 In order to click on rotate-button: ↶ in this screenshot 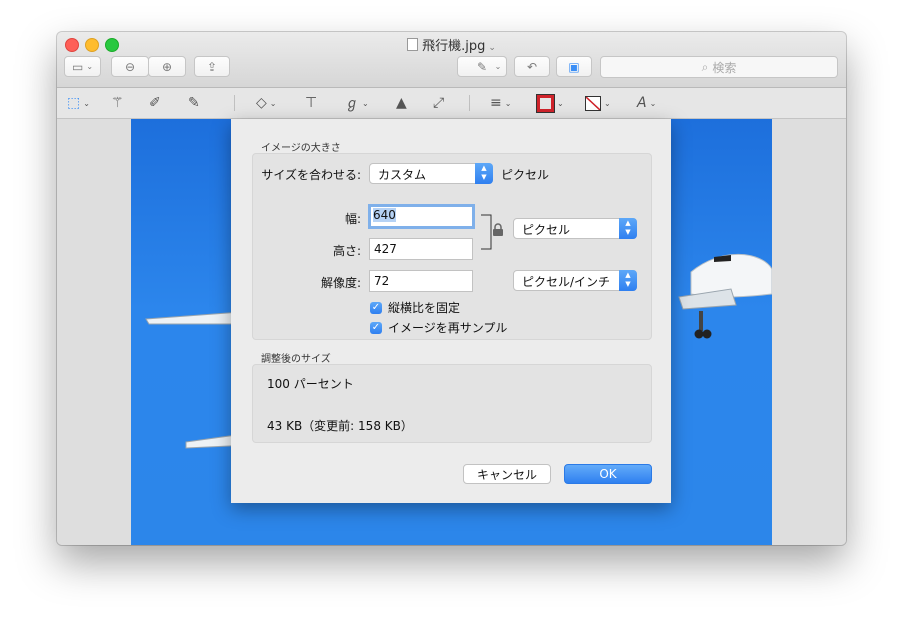, I will do `click(532, 66)`.